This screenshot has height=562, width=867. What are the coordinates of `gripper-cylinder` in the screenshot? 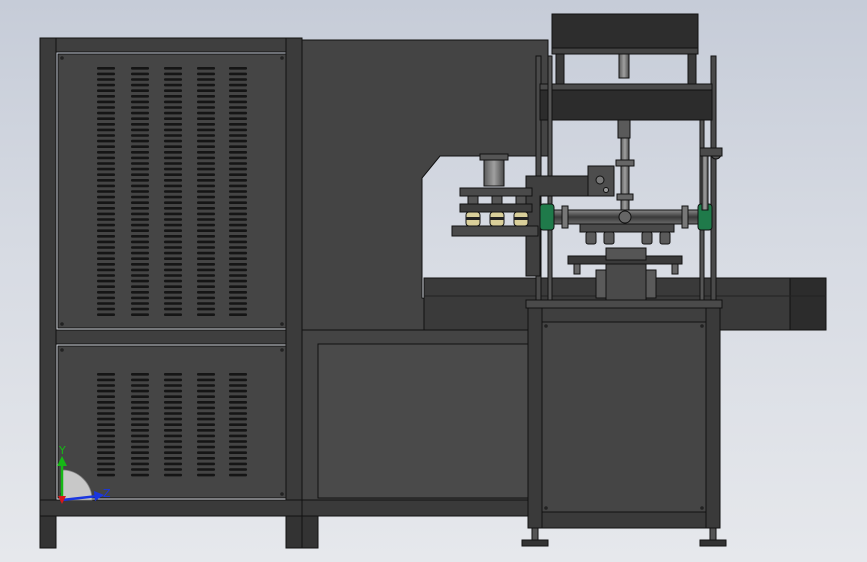 It's located at (494, 172).